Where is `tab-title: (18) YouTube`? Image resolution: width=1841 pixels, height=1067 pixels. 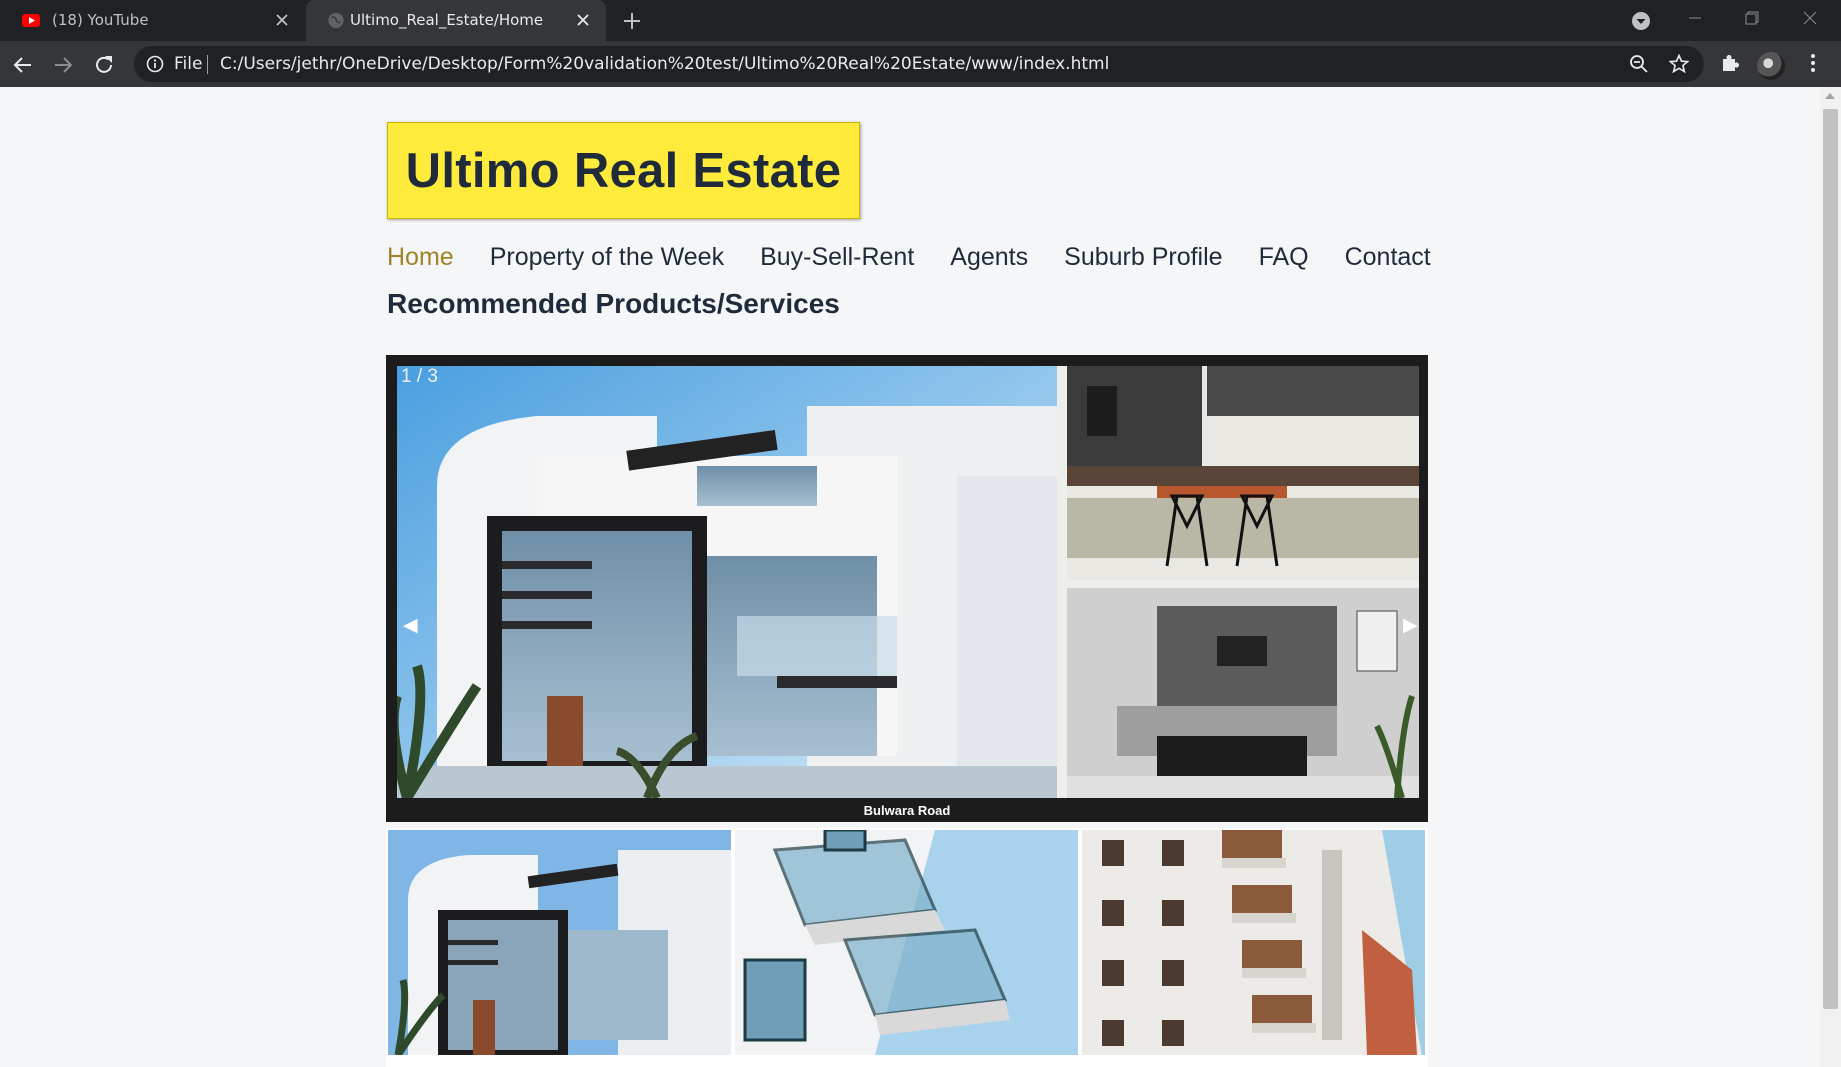
tab-title: (18) YouTube is located at coordinates (100, 20).